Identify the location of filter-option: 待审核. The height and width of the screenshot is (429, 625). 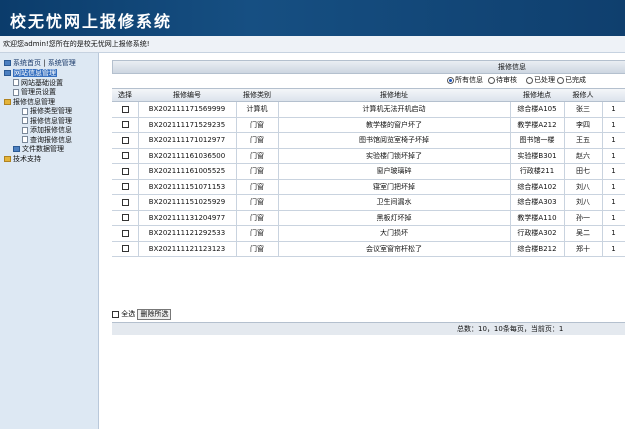
(502, 80).